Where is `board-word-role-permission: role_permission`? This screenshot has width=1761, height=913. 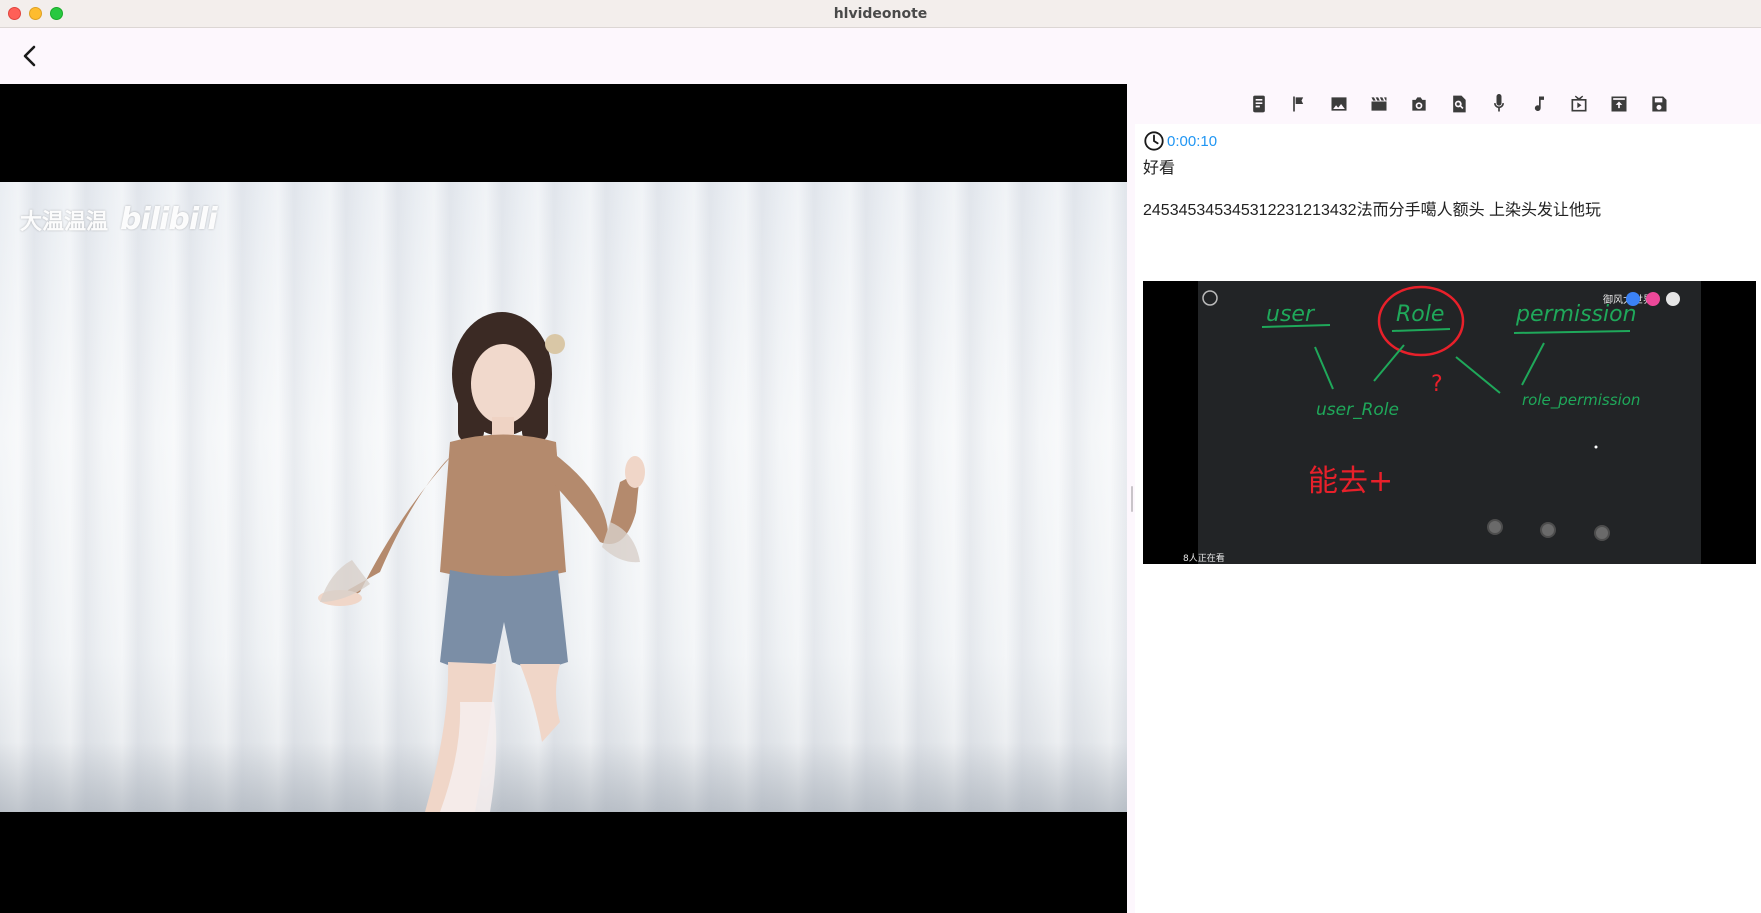 board-word-role-permission: role_permission is located at coordinates (1581, 400).